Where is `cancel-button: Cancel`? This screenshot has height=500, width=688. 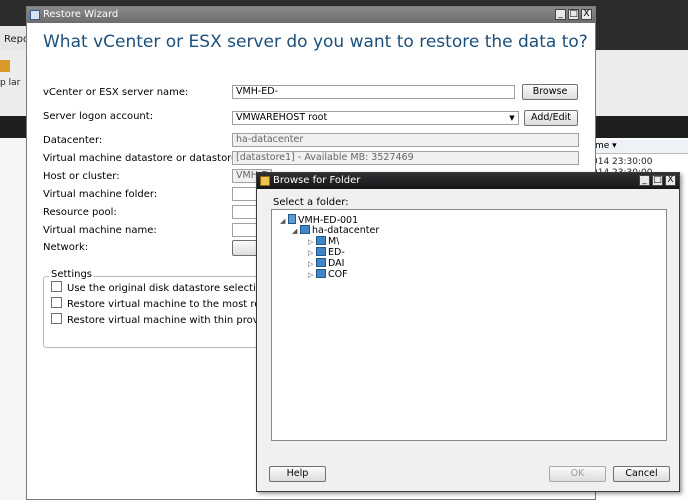
cancel-button: Cancel is located at coordinates (641, 474).